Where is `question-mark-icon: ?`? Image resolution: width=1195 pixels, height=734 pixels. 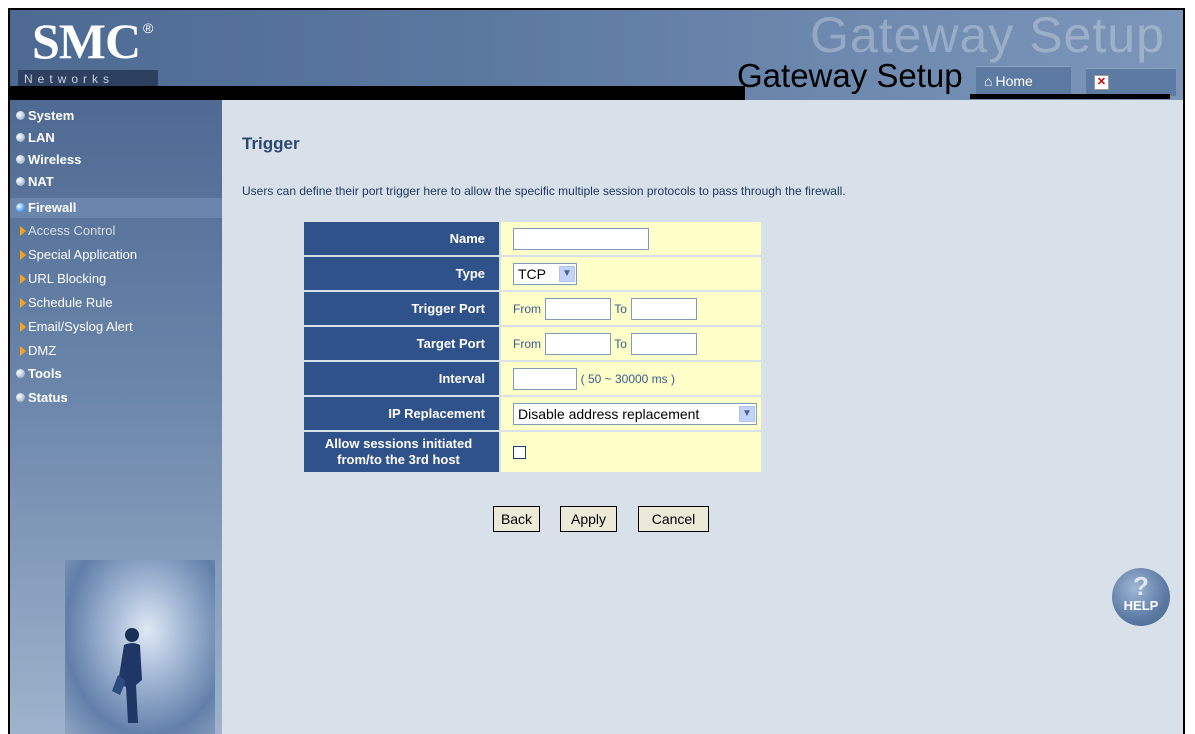
question-mark-icon: ? is located at coordinates (1141, 586).